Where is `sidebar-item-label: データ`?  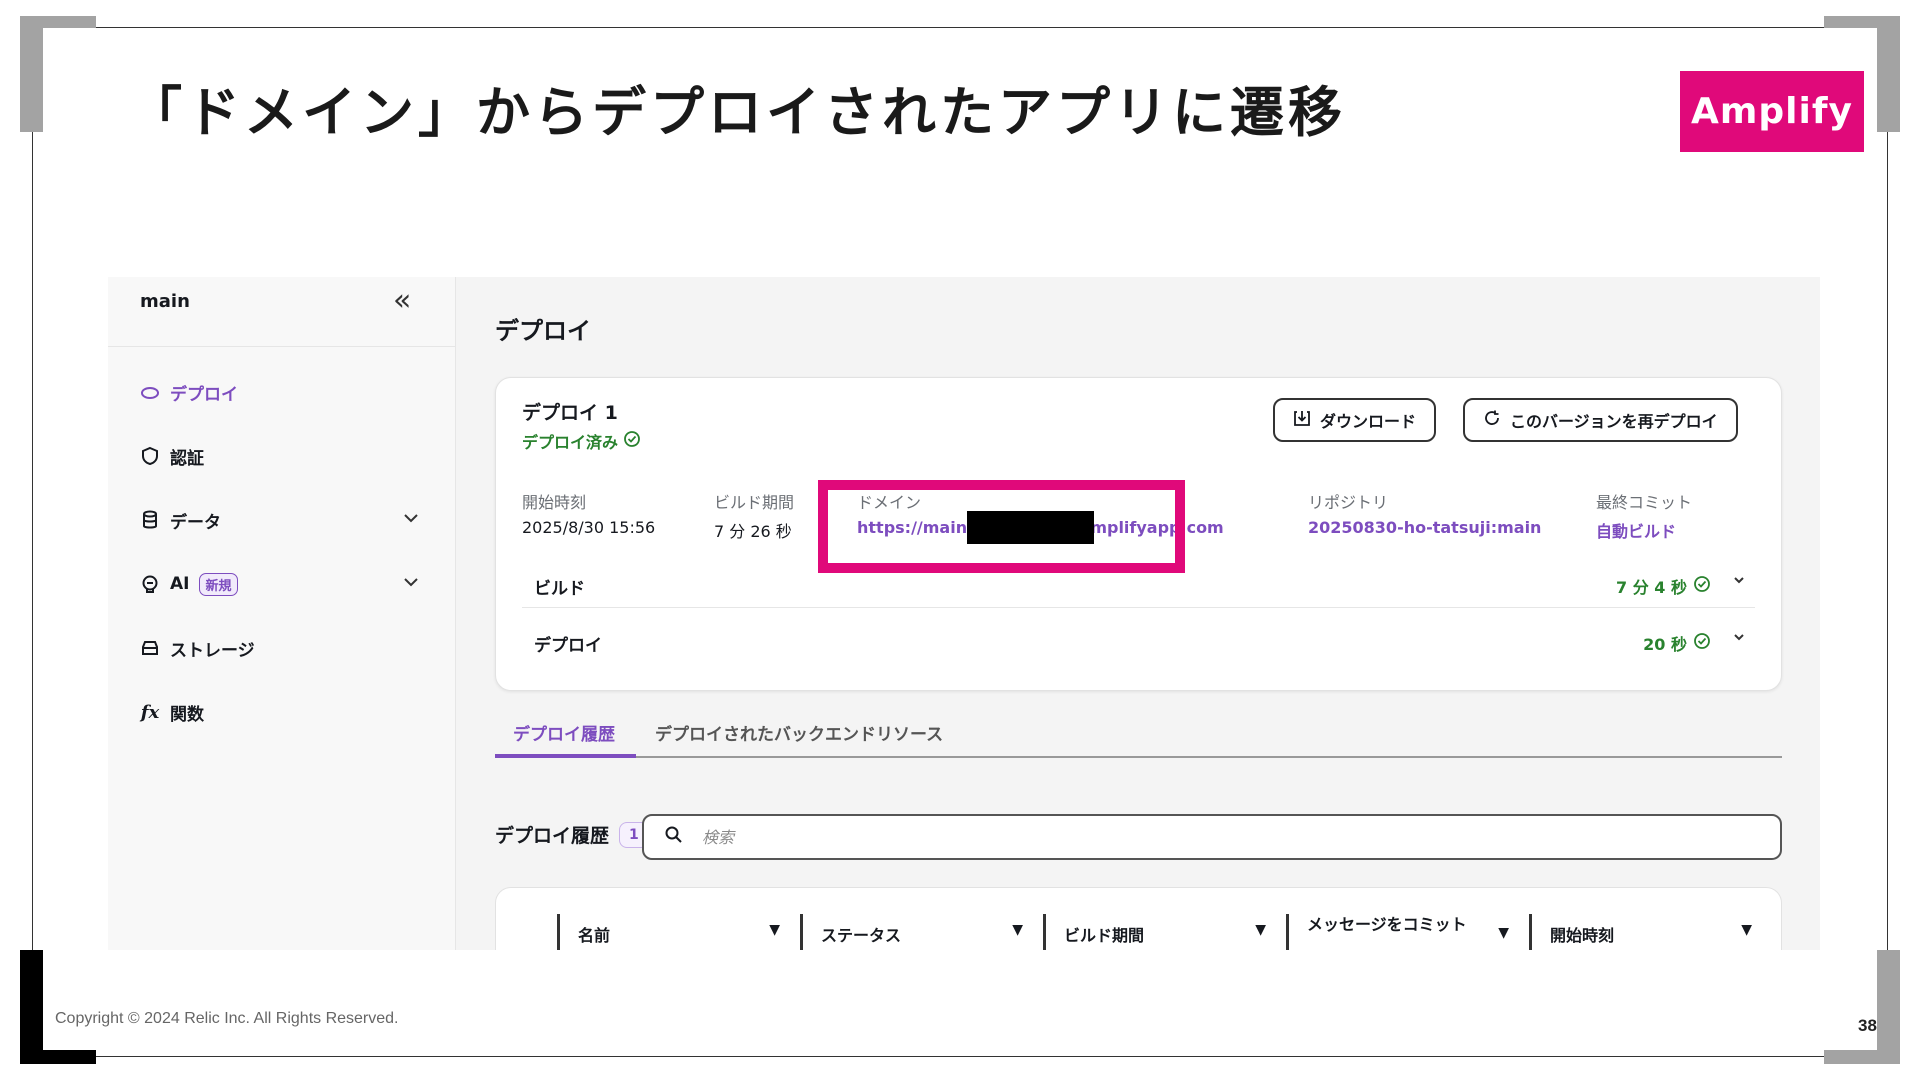 sidebar-item-label: データ is located at coordinates (195, 522).